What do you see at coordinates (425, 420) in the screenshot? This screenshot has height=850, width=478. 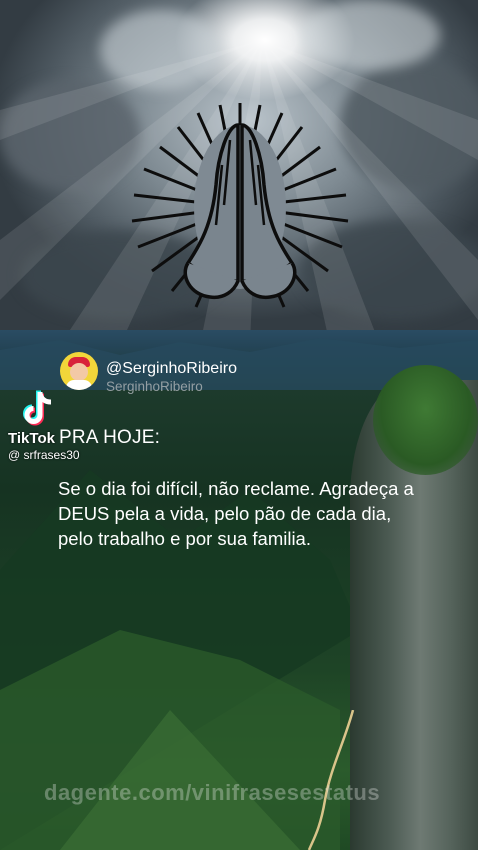 I see `cliff-vegetation` at bounding box center [425, 420].